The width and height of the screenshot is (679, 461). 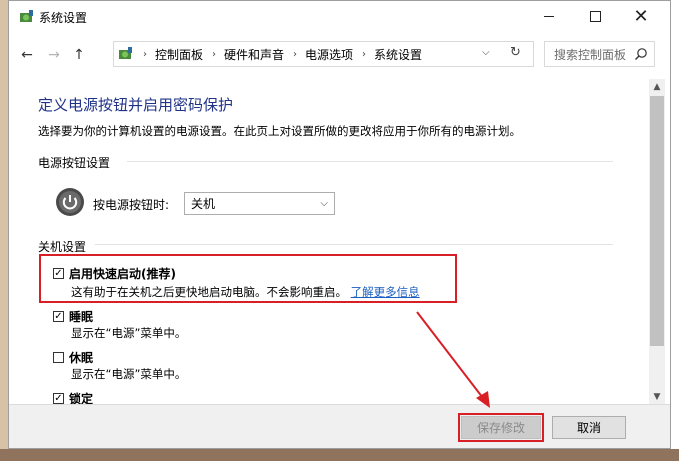 I want to click on address-history-chevron-icon: ⌵, so click(x=486, y=52).